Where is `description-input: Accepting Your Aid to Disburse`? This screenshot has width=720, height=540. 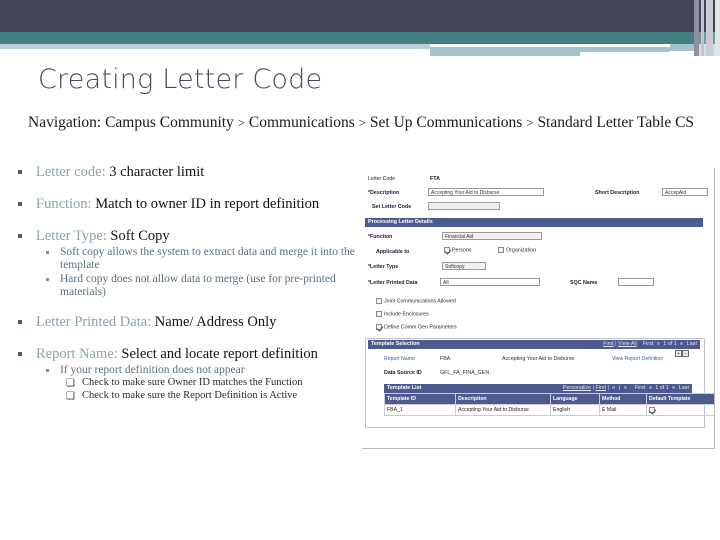 description-input: Accepting Your Aid to Disburse is located at coordinates (486, 192).